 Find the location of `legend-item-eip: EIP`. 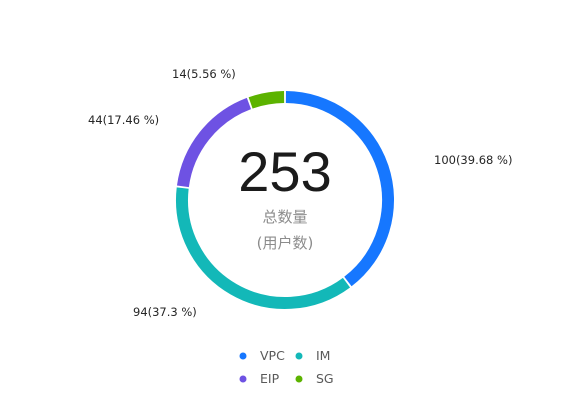

legend-item-eip: EIP is located at coordinates (259, 378).